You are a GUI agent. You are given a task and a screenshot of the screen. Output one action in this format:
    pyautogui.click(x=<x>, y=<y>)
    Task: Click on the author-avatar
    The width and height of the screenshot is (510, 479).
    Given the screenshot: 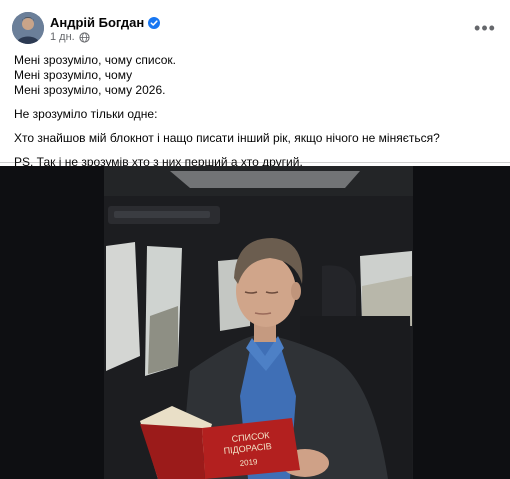 What is the action you would take?
    pyautogui.click(x=28, y=28)
    